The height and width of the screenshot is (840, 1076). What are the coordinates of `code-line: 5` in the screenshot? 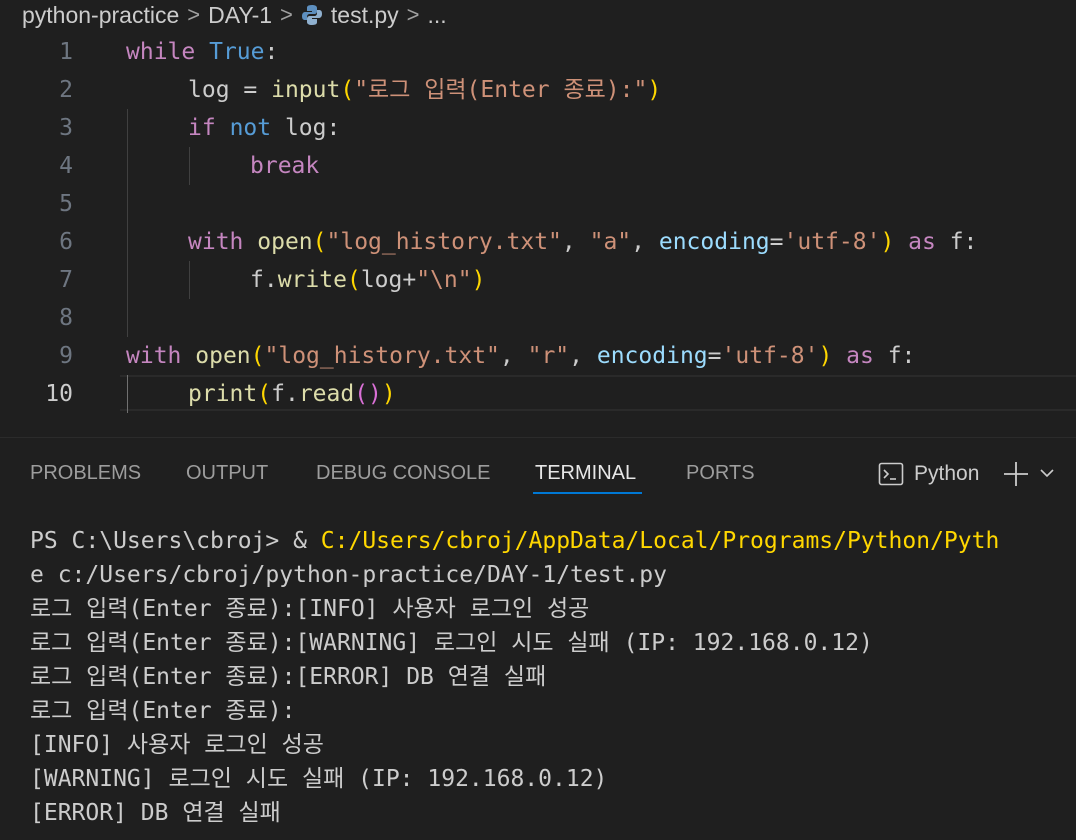 It's located at (538, 204).